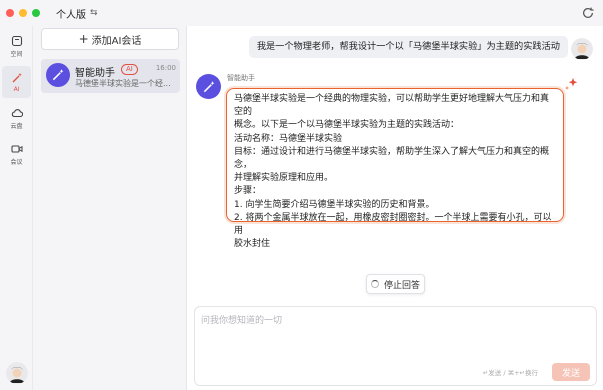  What do you see at coordinates (395, 346) in the screenshot?
I see `composer: ↵发送 / ⌘+↵换行 发送` at bounding box center [395, 346].